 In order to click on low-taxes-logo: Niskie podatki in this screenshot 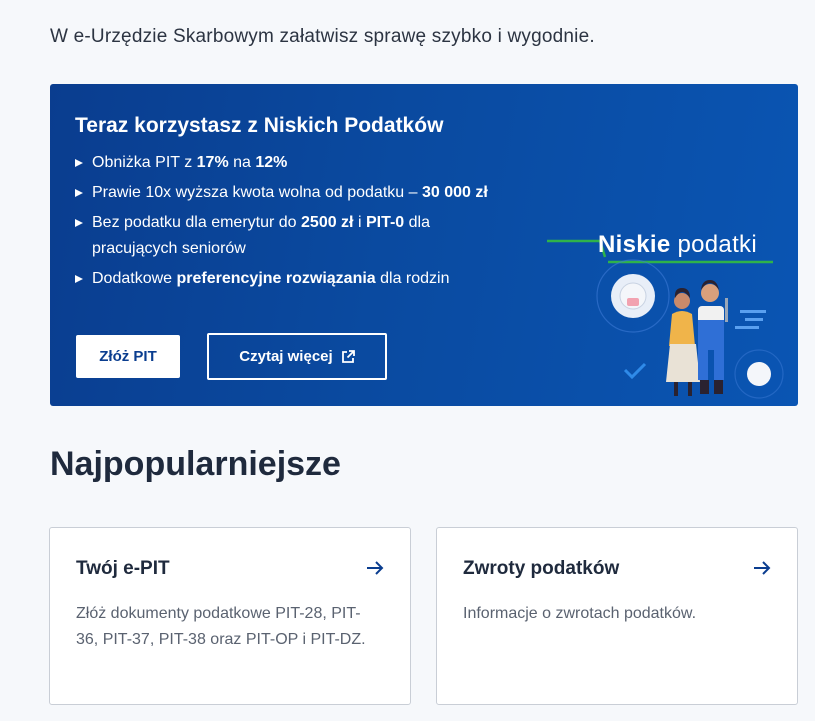, I will do `click(677, 244)`.